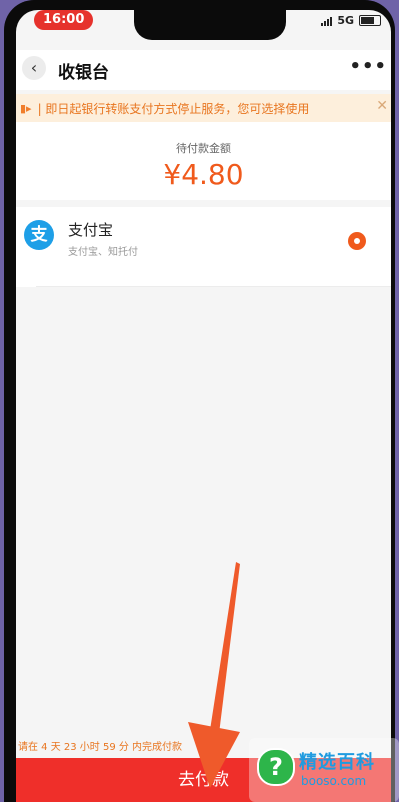 The image size is (399, 802). Describe the element at coordinates (203, 174) in the screenshot. I see `amount-value: ¥4.80` at that location.